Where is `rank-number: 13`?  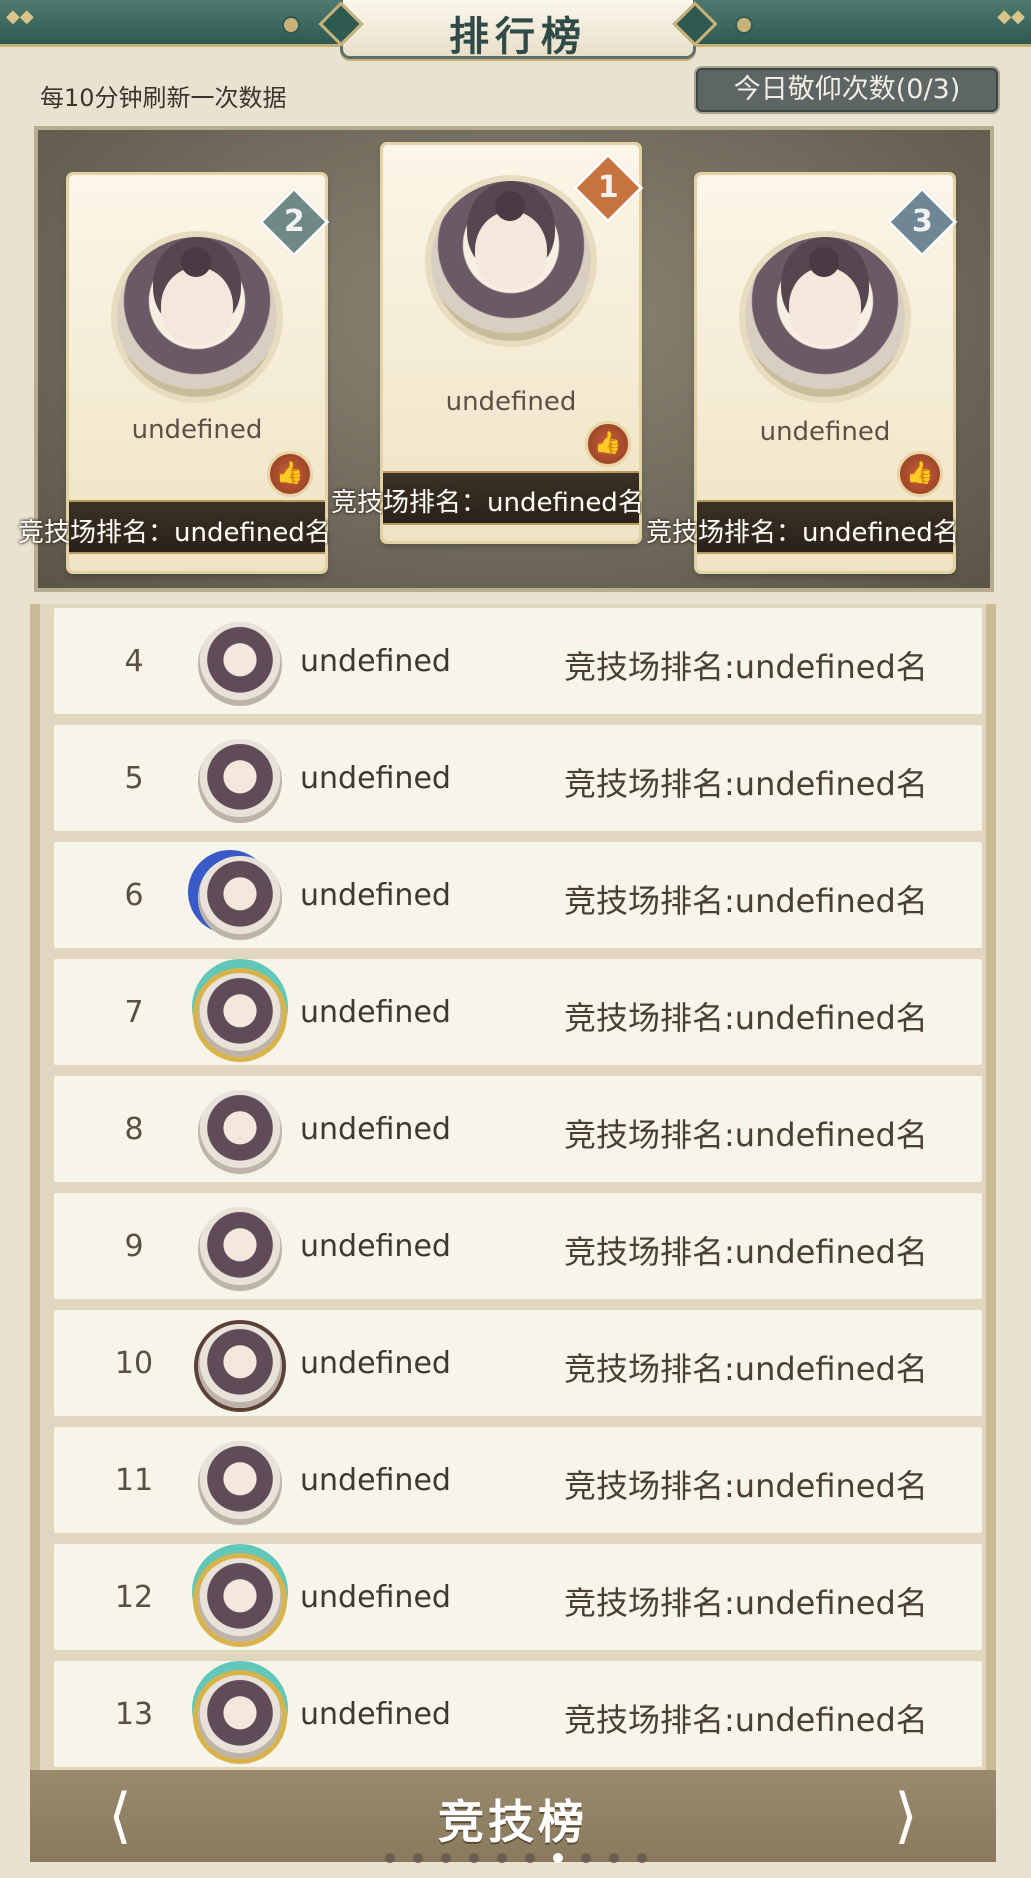
rank-number: 13 is located at coordinates (134, 1714).